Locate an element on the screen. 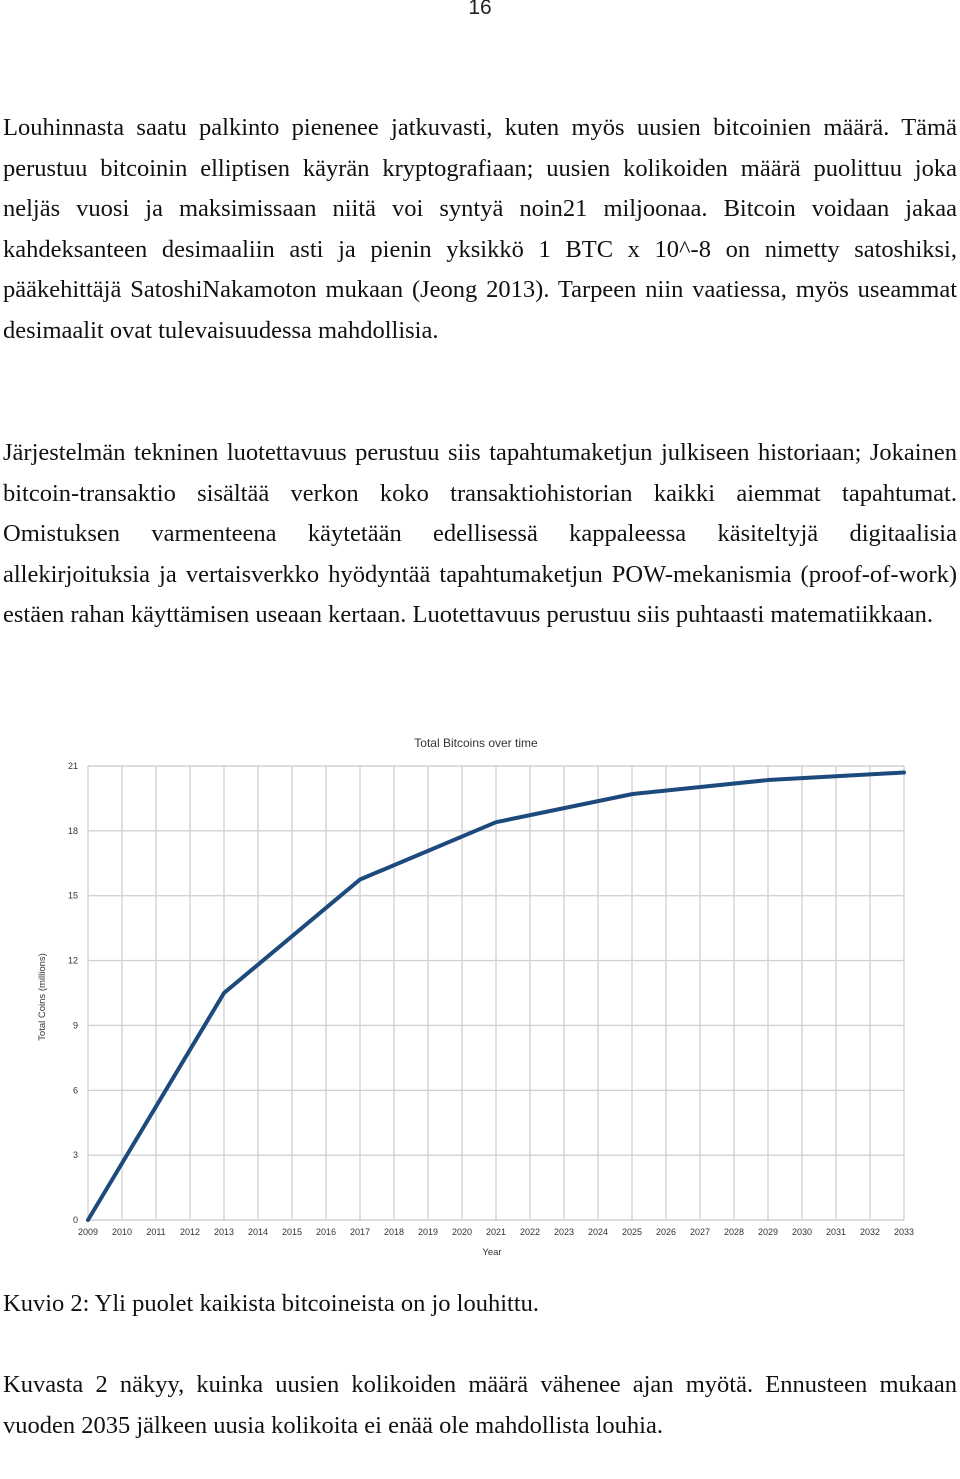 Image resolution: width=960 pixels, height=1479 pixels. x-tick-label: 2022 is located at coordinates (530, 1232).